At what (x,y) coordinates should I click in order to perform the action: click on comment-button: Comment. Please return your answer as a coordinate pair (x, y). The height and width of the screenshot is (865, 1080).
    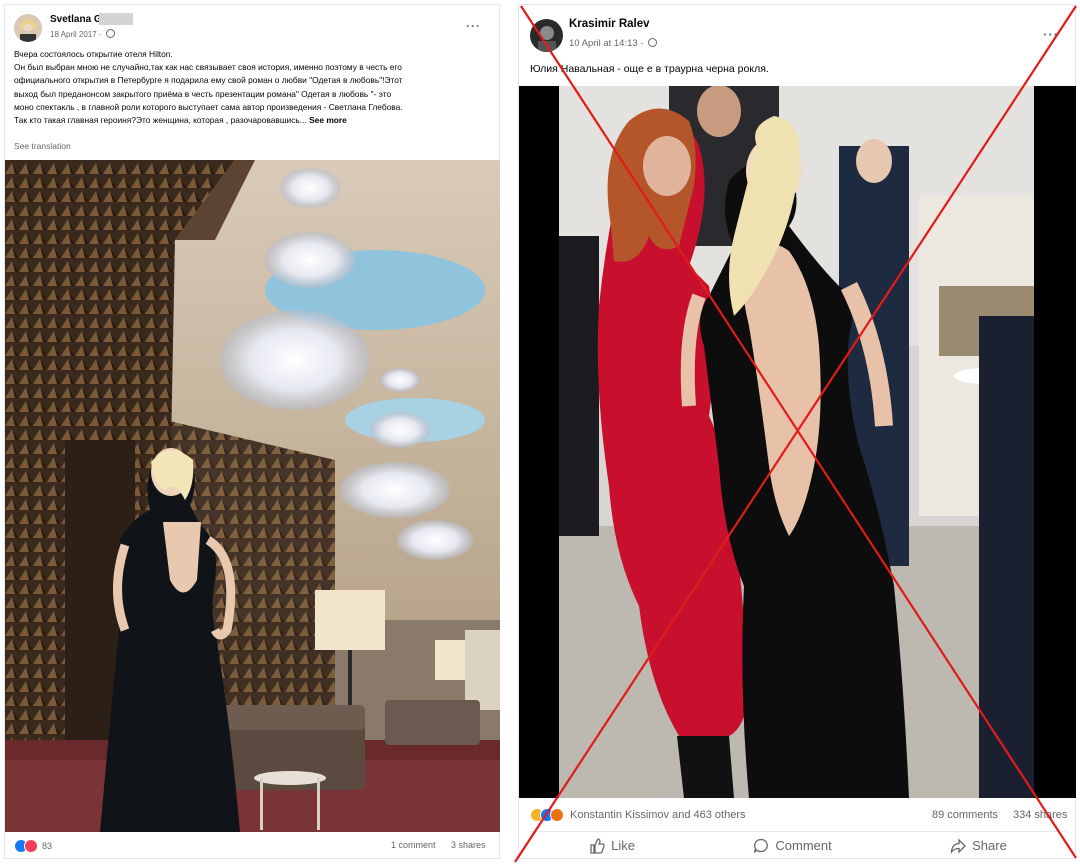
    Looking at the image, I should click on (792, 846).